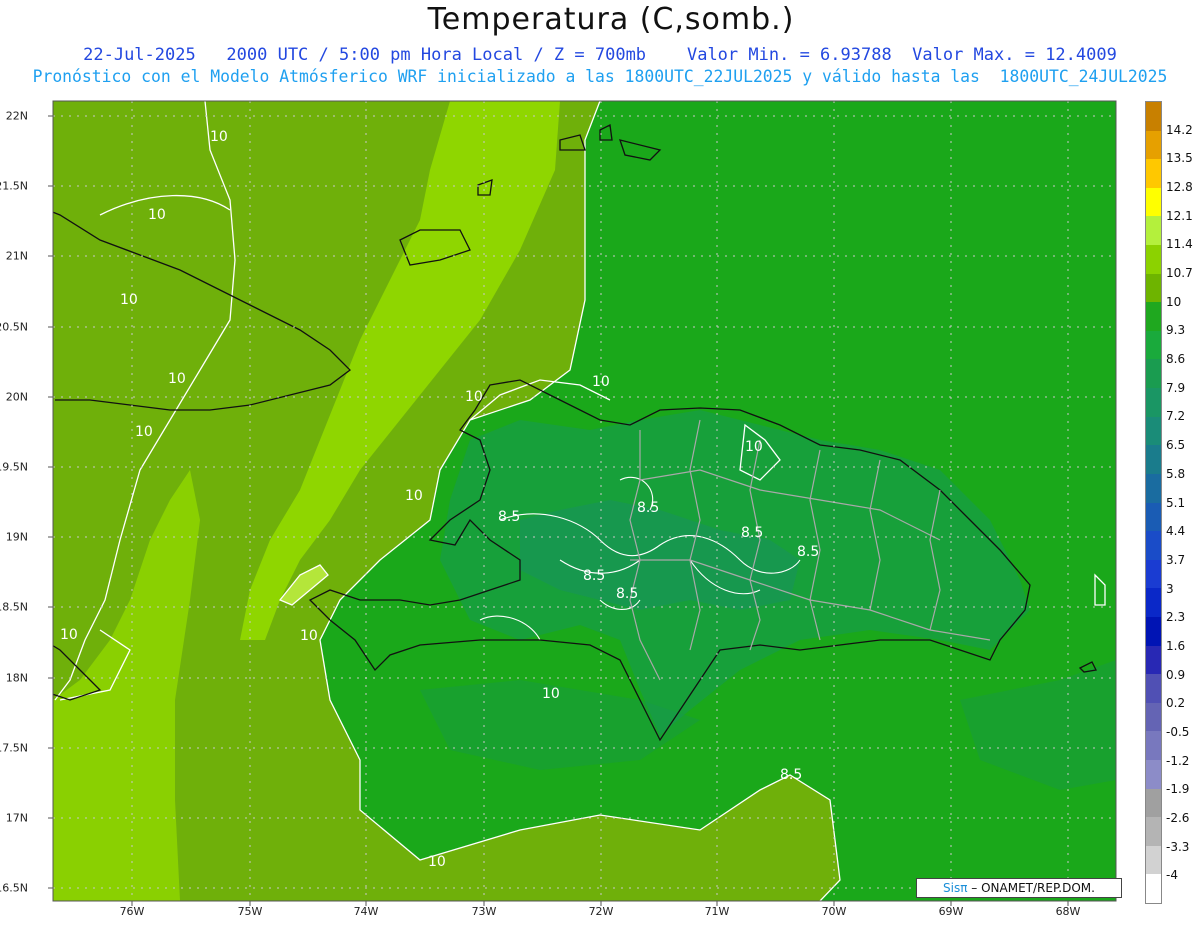 This screenshot has width=1200, height=927. What do you see at coordinates (1176, 502) in the screenshot?
I see `colorbar-label: 5.1` at bounding box center [1176, 502].